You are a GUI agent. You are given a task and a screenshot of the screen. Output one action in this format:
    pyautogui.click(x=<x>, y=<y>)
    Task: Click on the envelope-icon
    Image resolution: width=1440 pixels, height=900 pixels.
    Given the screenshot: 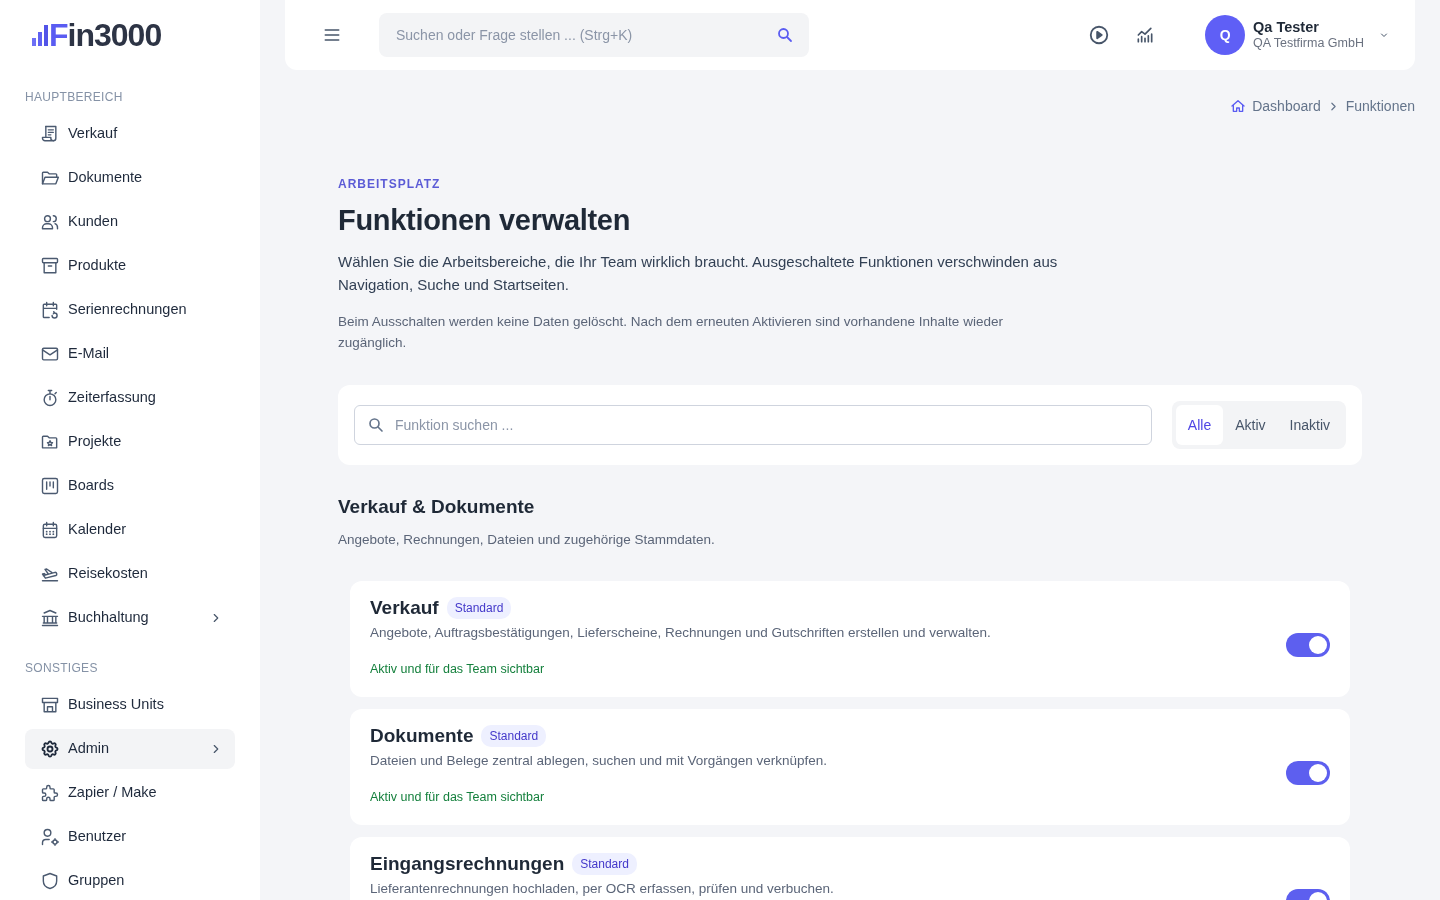 What is the action you would take?
    pyautogui.click(x=50, y=354)
    